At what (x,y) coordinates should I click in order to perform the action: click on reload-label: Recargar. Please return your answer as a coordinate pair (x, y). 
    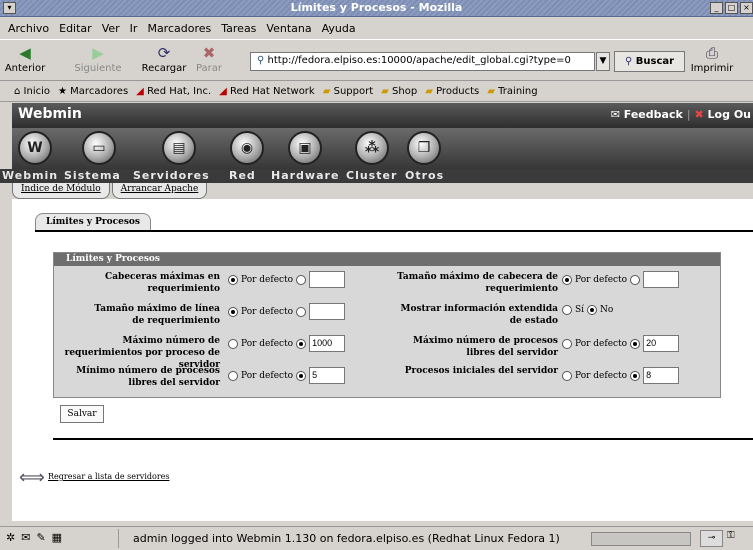
    Looking at the image, I should click on (164, 68).